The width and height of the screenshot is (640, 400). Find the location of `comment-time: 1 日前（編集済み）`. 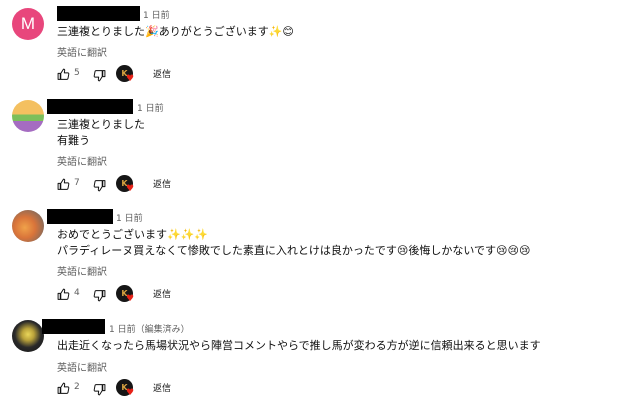

comment-time: 1 日前（編集済み） is located at coordinates (149, 328).